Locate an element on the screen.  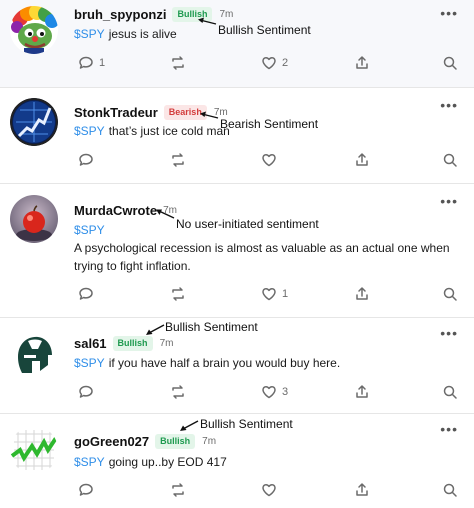
stock-chart-globe-avatar is located at coordinates (34, 122).